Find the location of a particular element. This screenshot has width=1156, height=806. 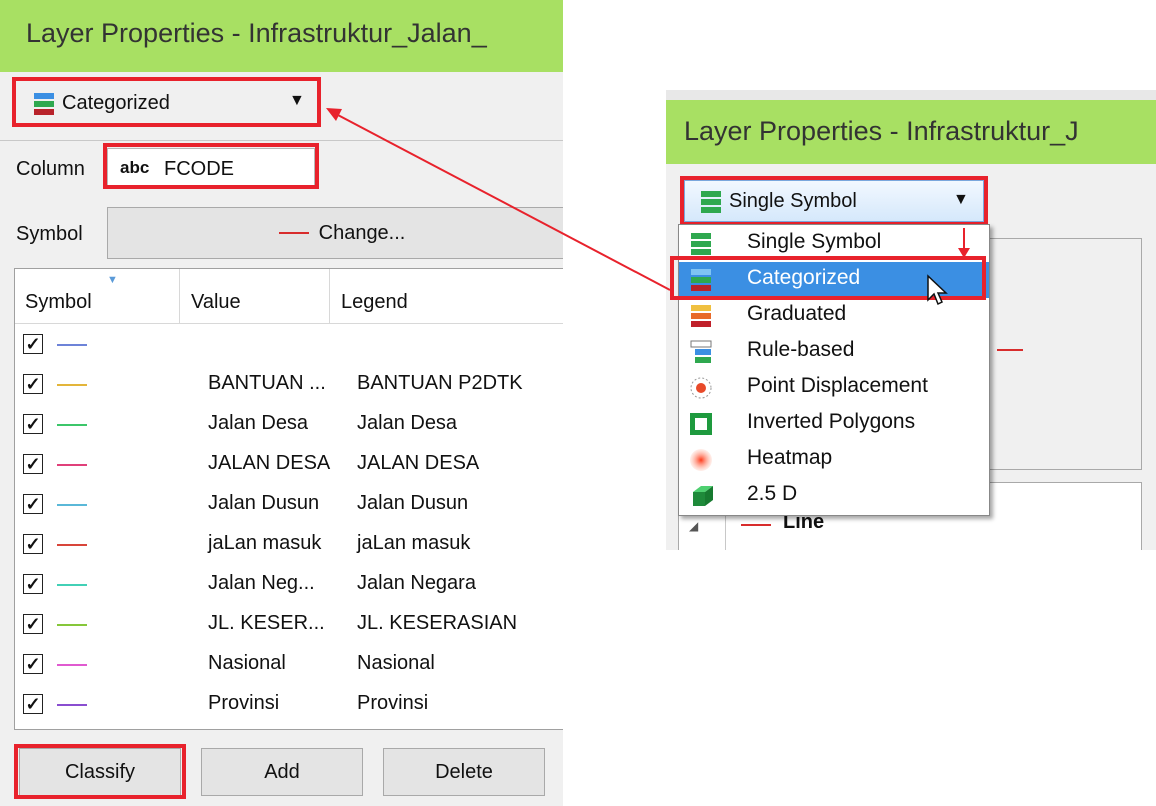

toolbar-strip is located at coordinates (911, 95).